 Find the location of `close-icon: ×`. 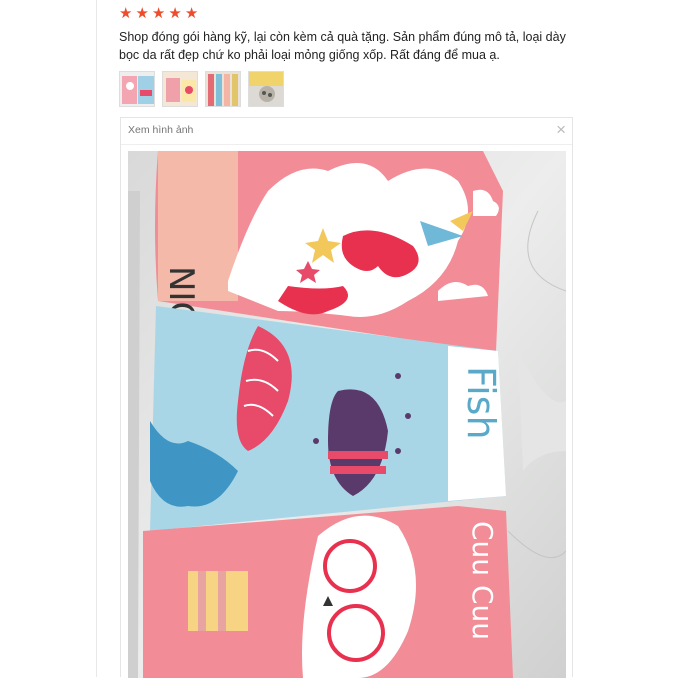

close-icon: × is located at coordinates (561, 130).